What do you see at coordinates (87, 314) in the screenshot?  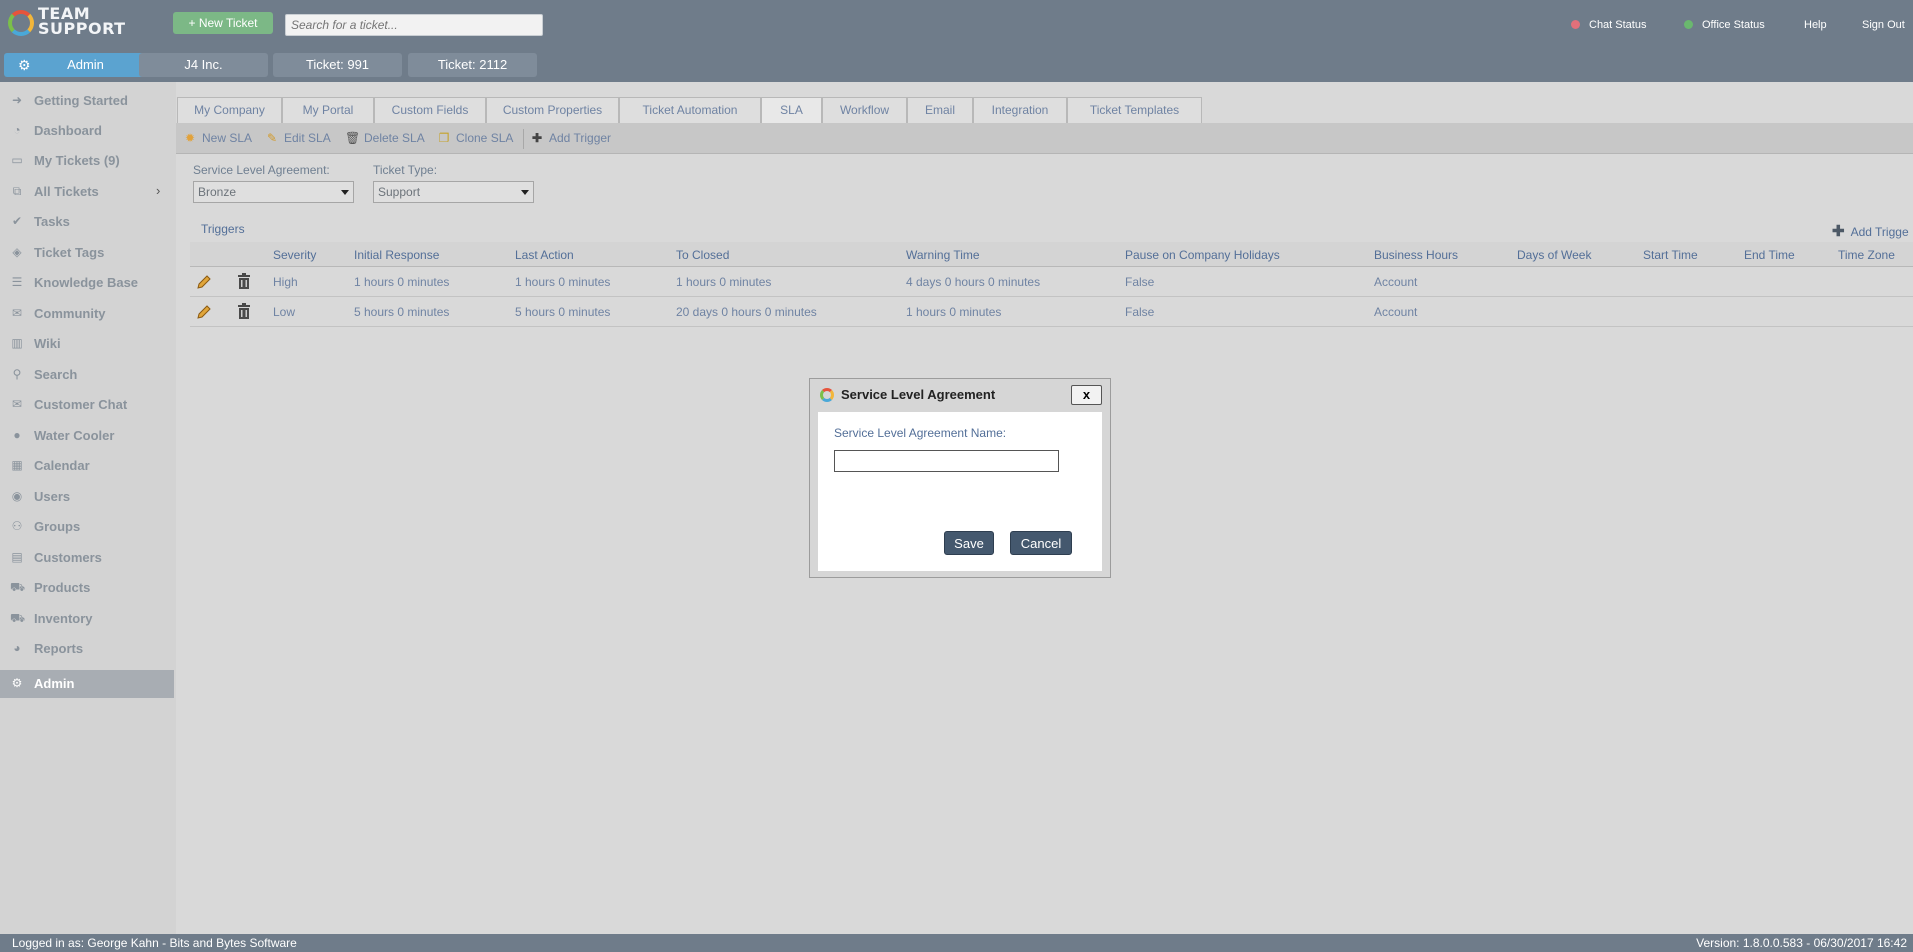 I see `sidebar-item-community: ✉ Community` at bounding box center [87, 314].